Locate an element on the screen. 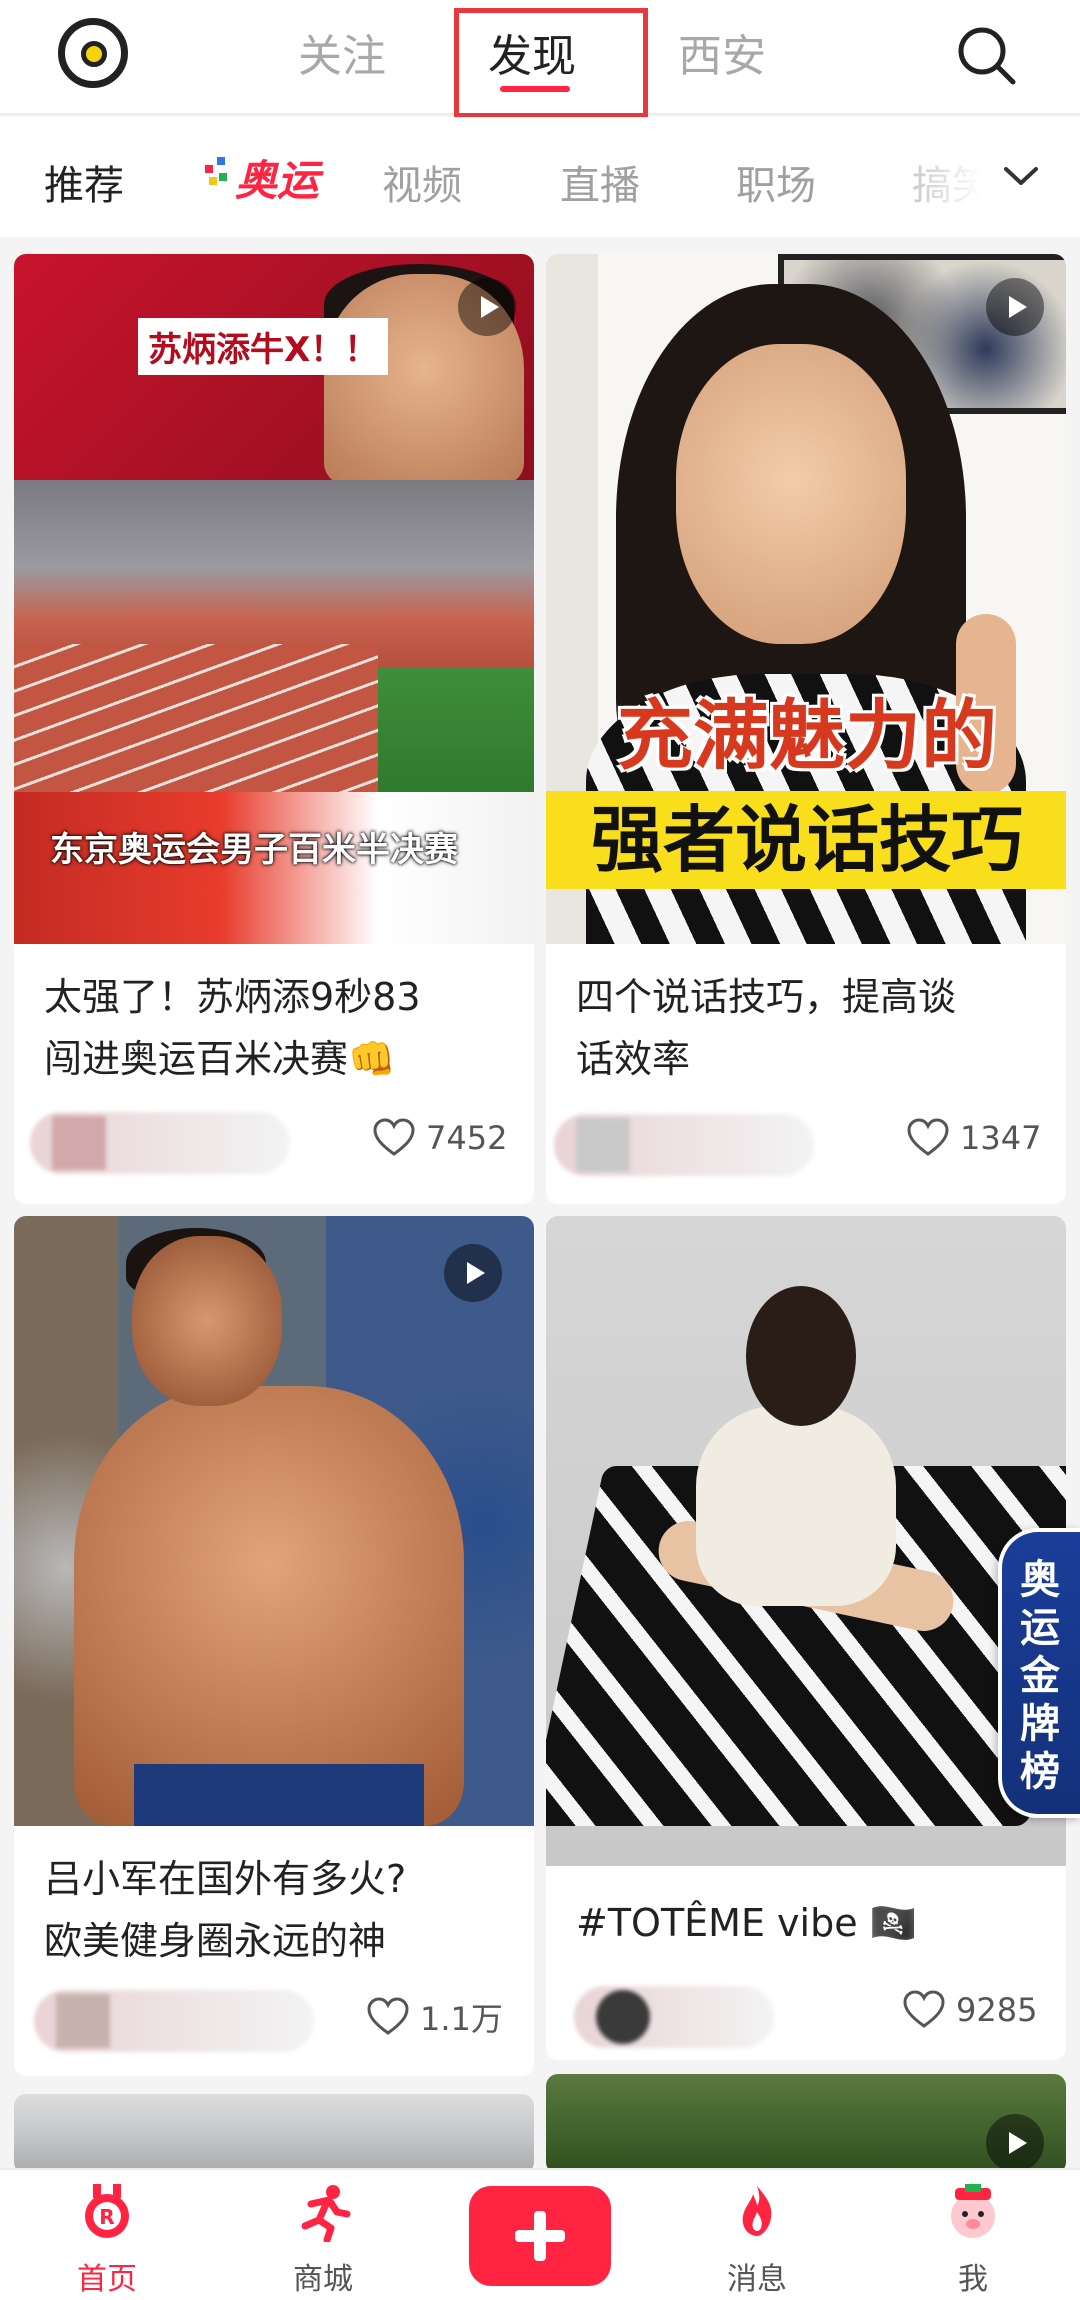 The width and height of the screenshot is (1080, 2300). category-live: 直播 is located at coordinates (600, 182).